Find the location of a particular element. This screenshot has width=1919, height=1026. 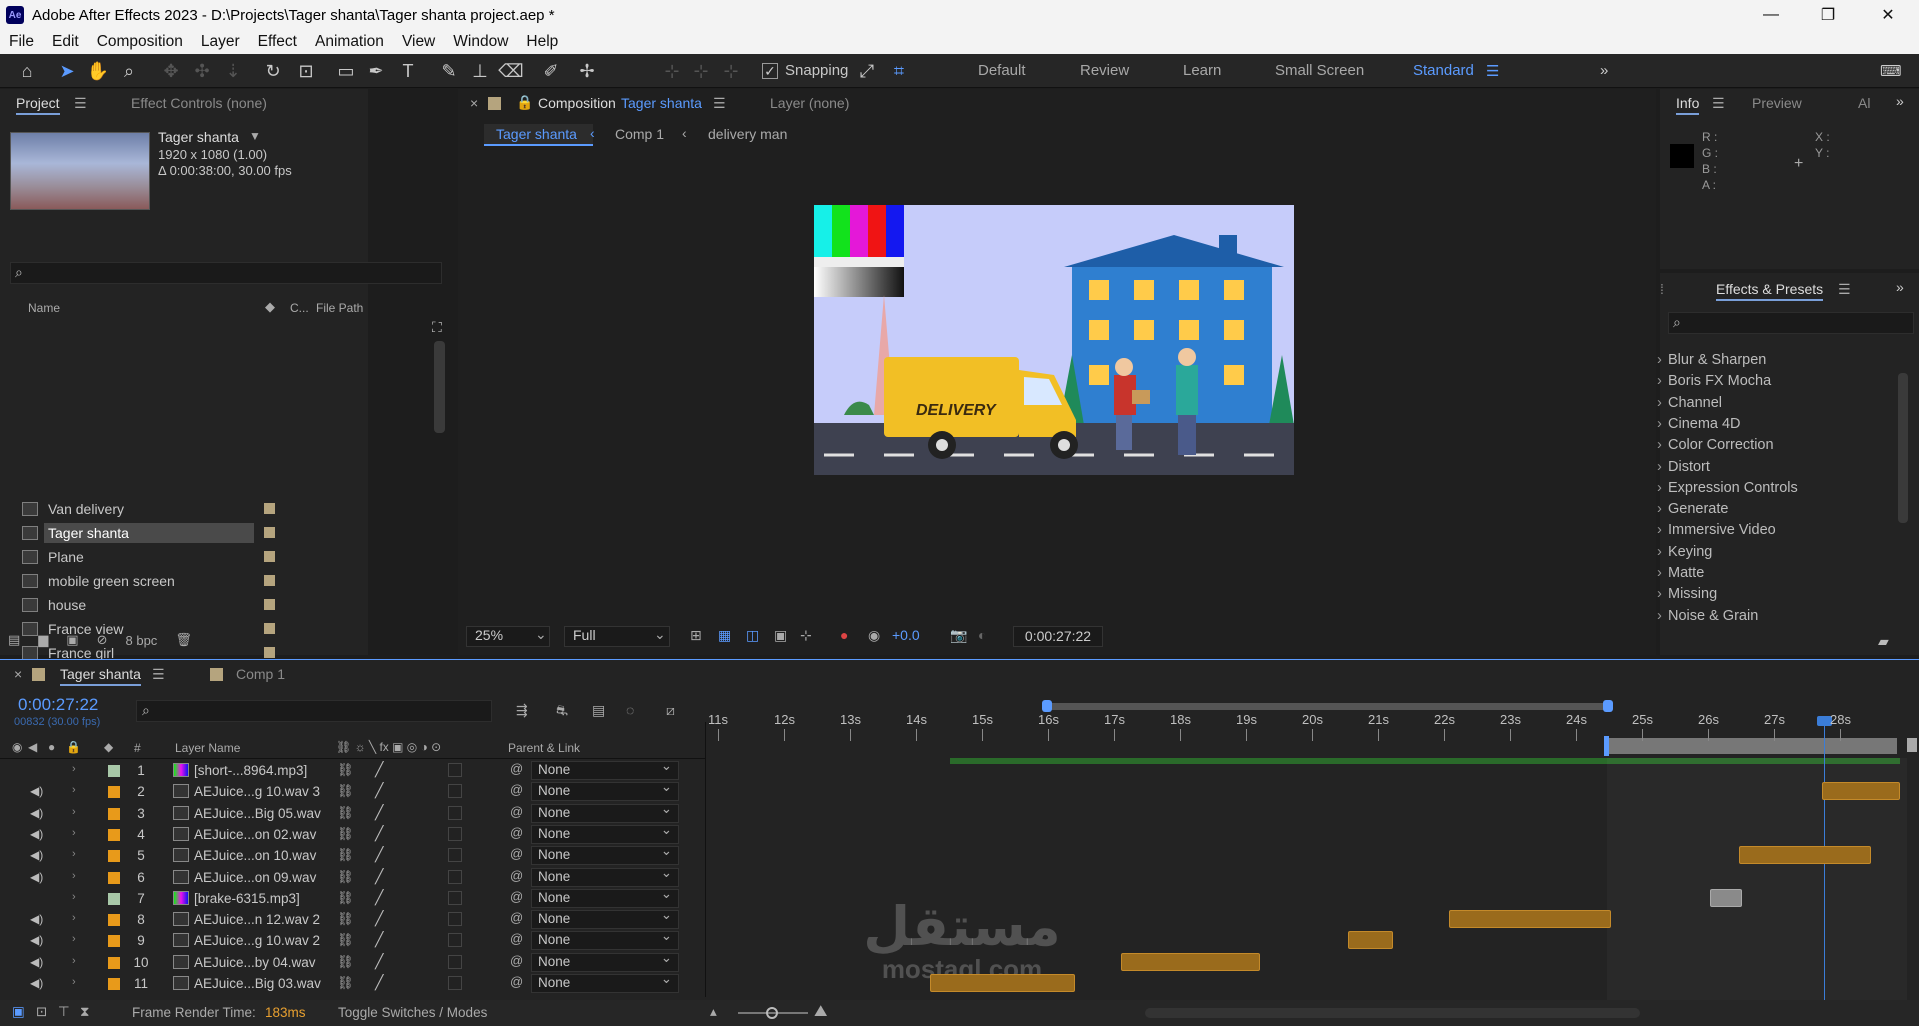

effect-category: Blur & Sharpen is located at coordinates (1711, 360).